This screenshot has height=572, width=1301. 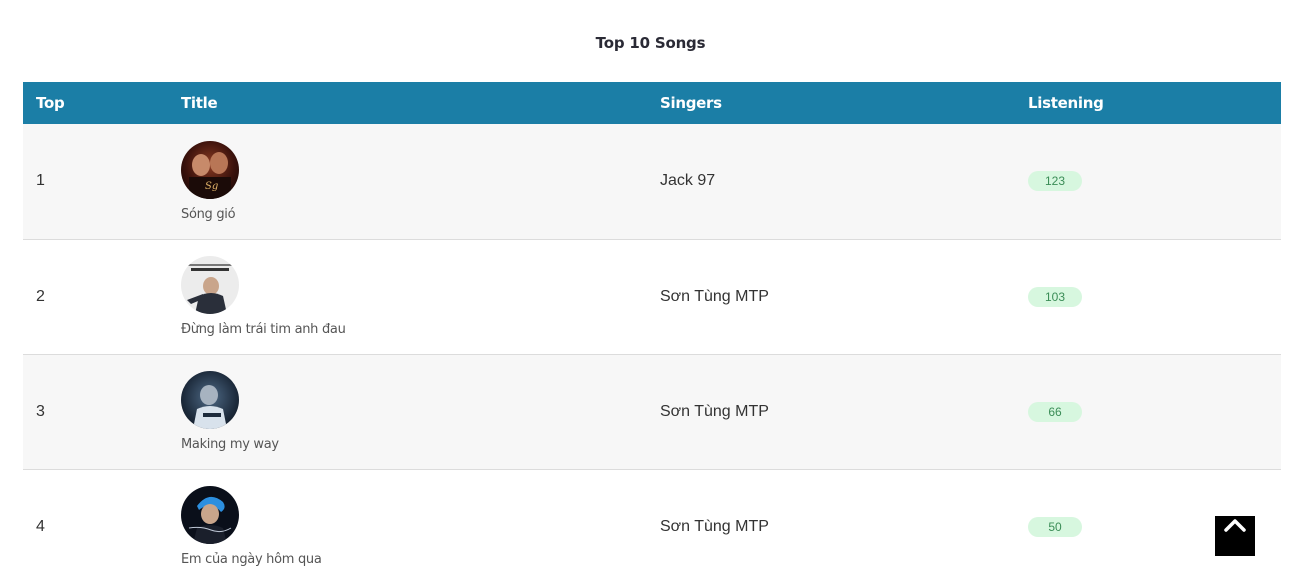 What do you see at coordinates (1148, 411) in the screenshot?
I see `listening-cell: 66` at bounding box center [1148, 411].